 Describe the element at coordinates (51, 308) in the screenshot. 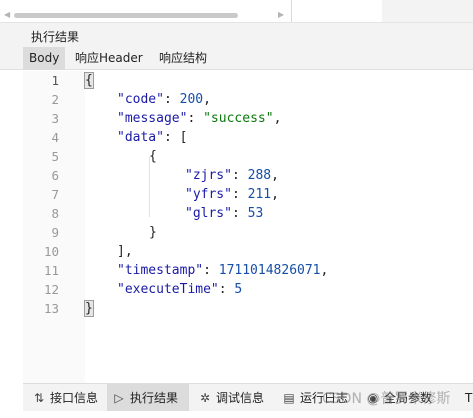

I see `line-number: 13` at that location.